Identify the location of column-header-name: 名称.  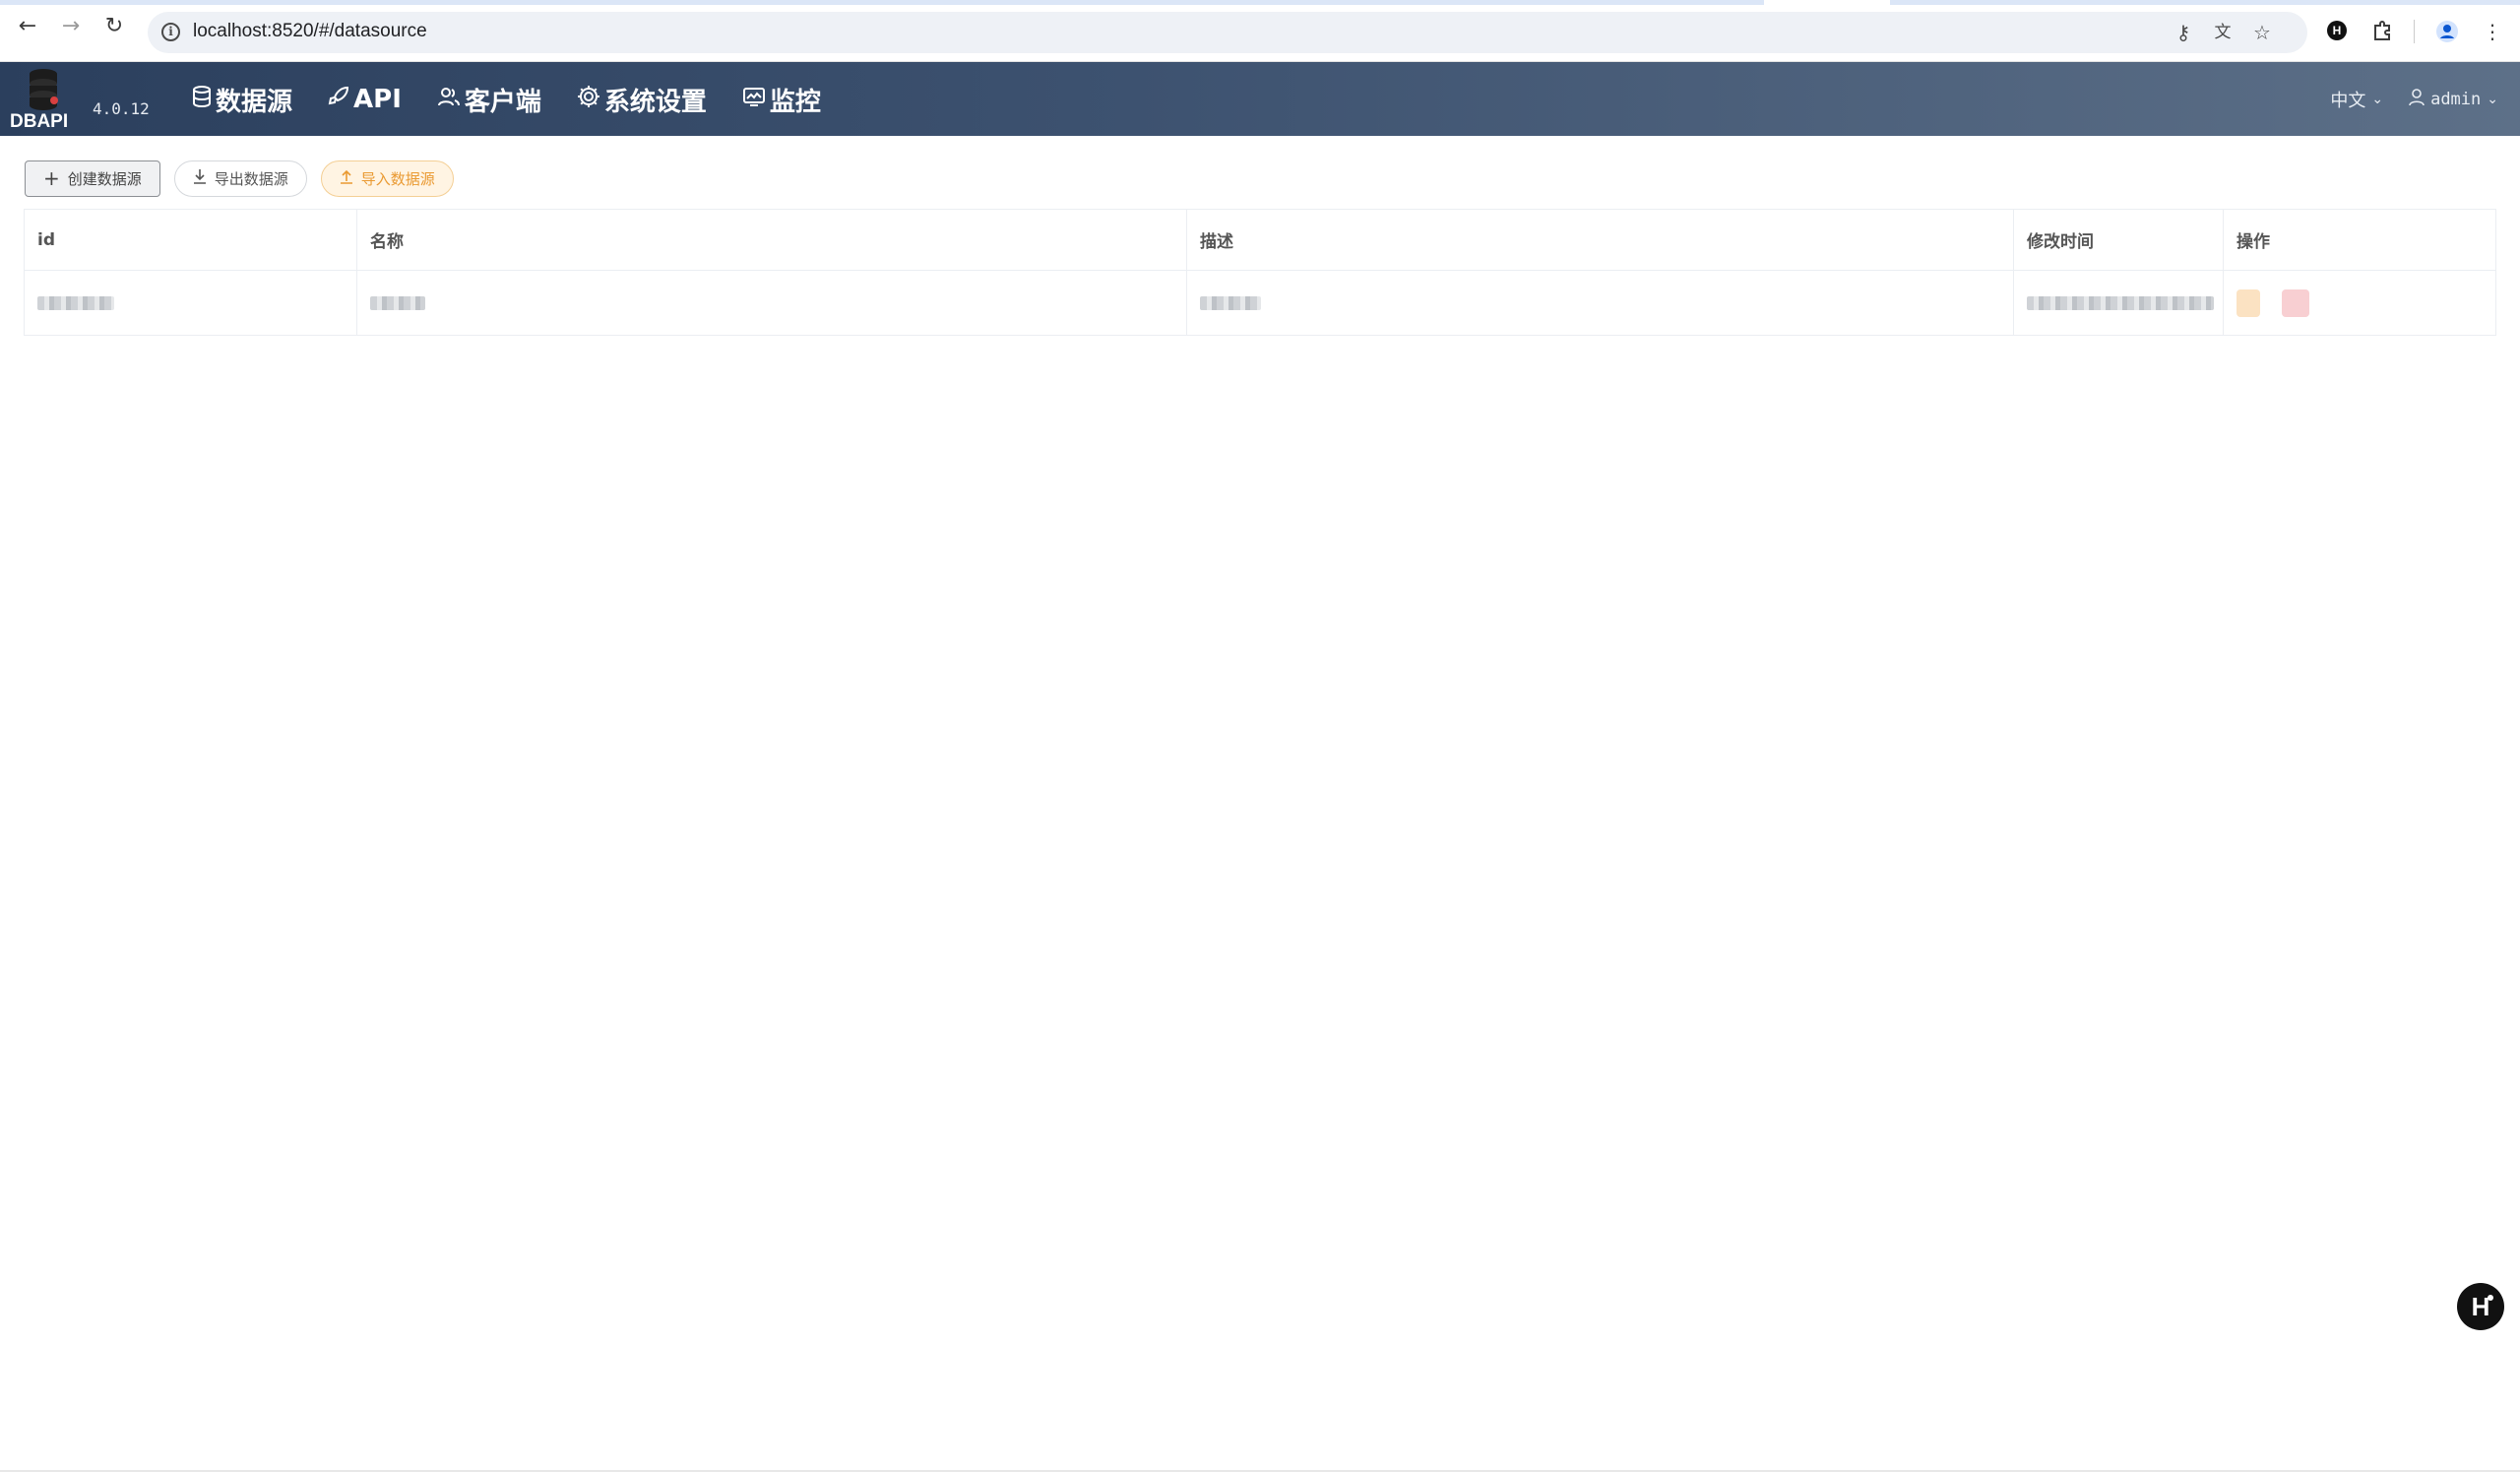
(772, 240).